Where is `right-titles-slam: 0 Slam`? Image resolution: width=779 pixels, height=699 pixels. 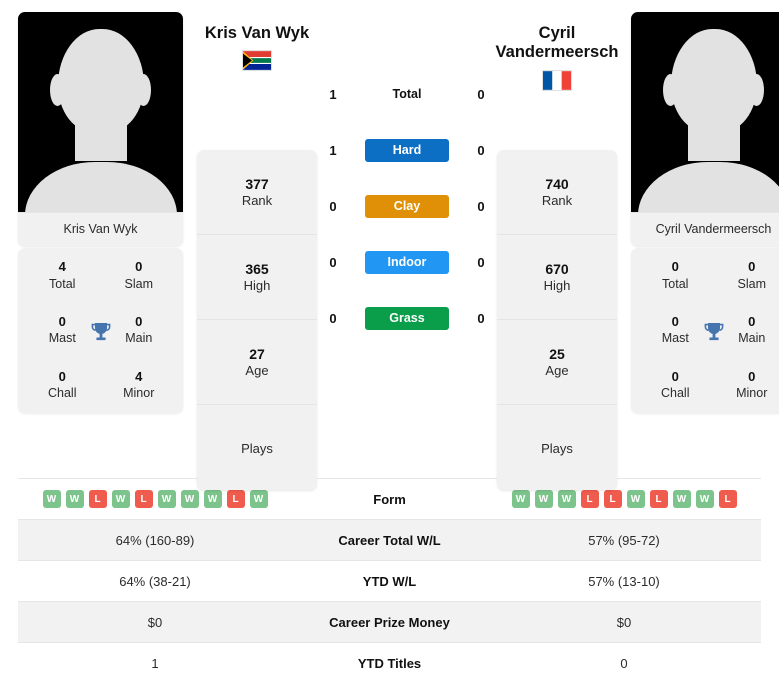
right-titles-slam: 0 Slam is located at coordinates (751, 275).